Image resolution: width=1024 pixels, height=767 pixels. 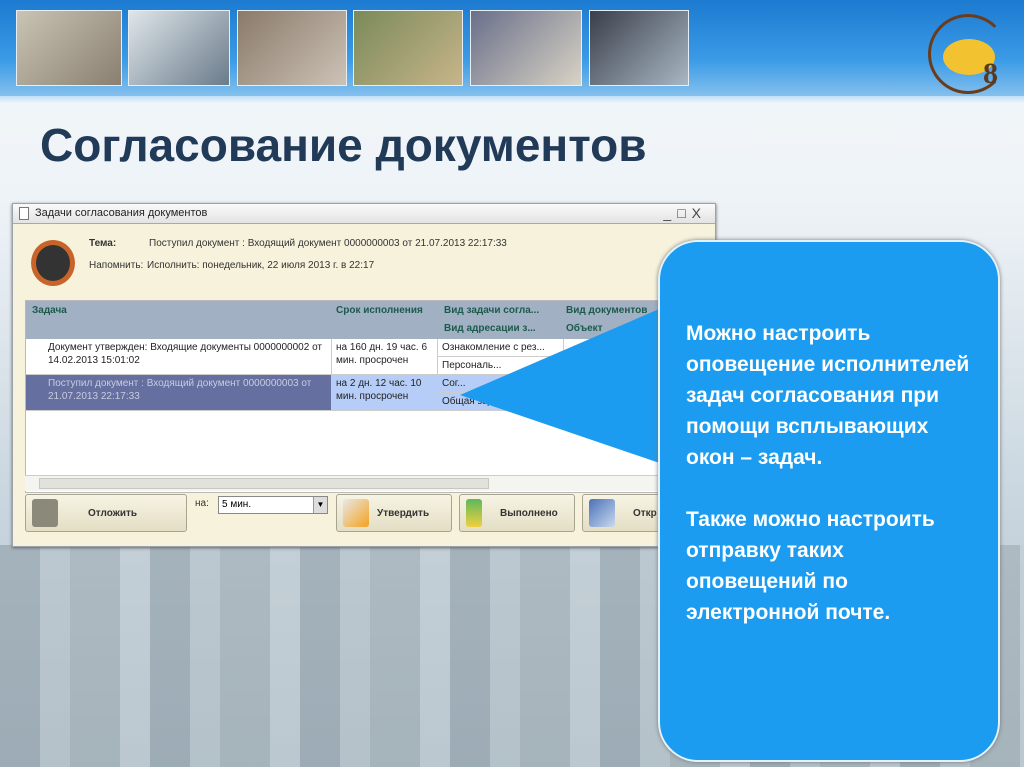 I want to click on deadline-cell: на 160 дн. 19 час. 6 мин. просрочен, so click(x=385, y=357).